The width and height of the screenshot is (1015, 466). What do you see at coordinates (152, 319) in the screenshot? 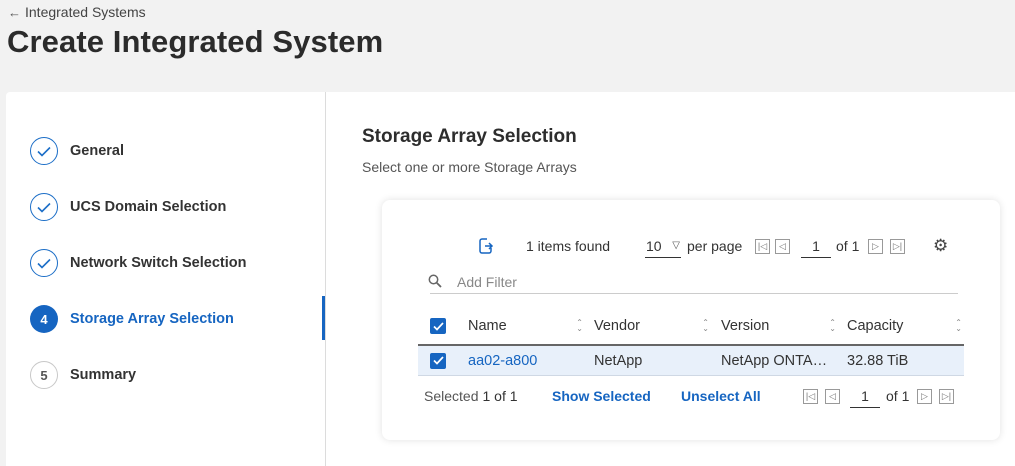
I see `step-label: Storage Array Selection` at bounding box center [152, 319].